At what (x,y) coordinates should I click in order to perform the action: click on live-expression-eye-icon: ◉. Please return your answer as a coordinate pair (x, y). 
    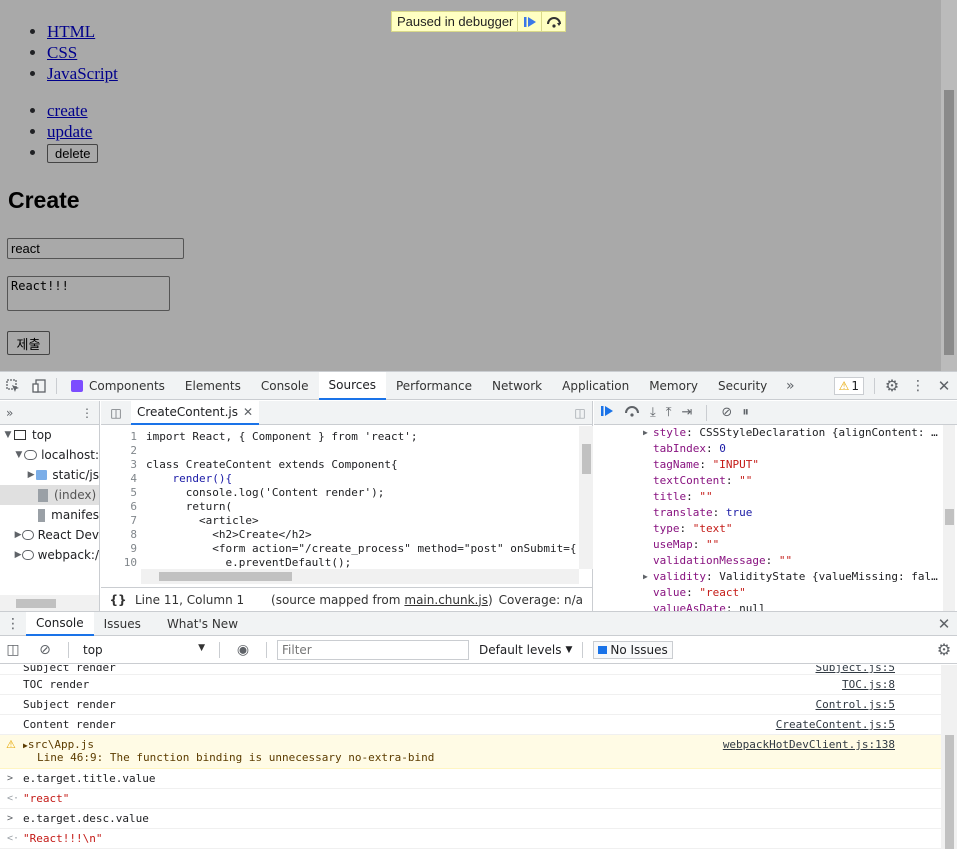
    Looking at the image, I should click on (243, 650).